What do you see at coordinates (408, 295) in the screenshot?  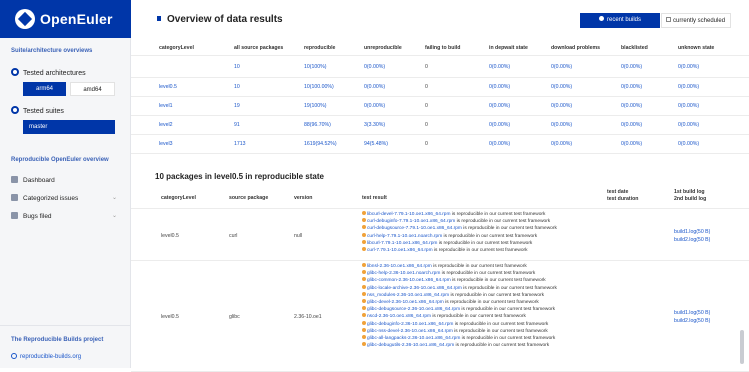 I see `package-file-link: nss_modules-2.36-10.oe1.x86_64.rpm` at bounding box center [408, 295].